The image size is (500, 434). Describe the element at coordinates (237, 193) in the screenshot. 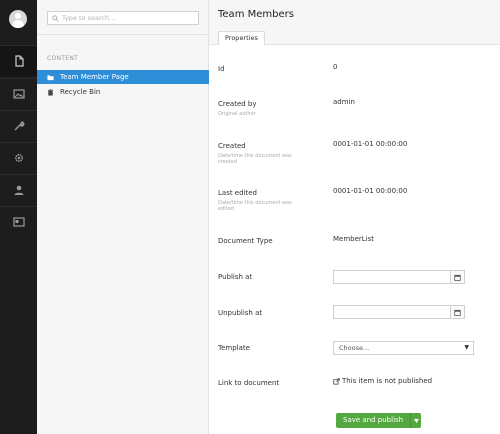

I see `last-edited-label: Last edited` at that location.